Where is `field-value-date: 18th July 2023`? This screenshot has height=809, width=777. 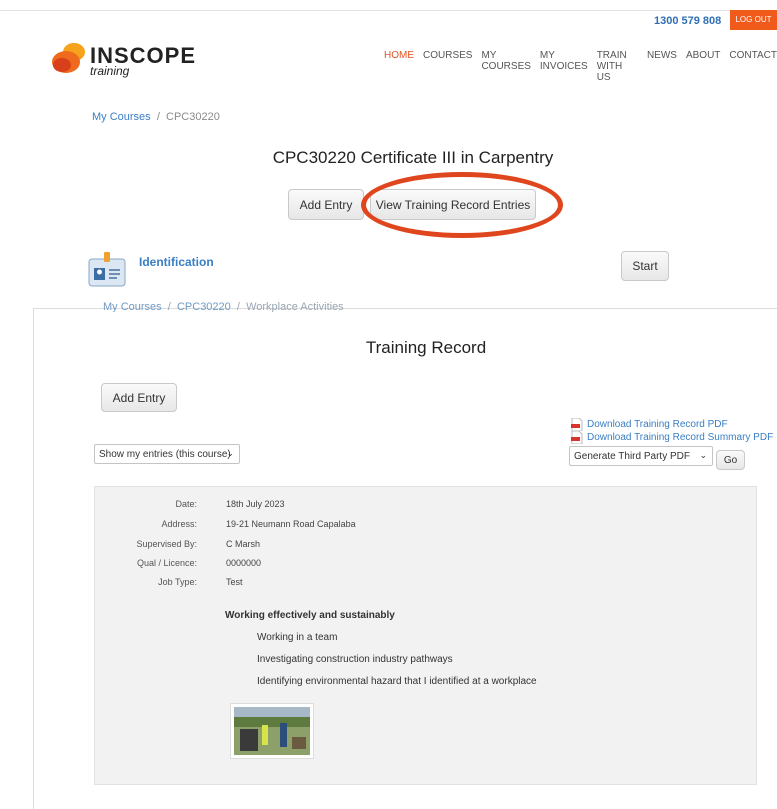
field-value-date: 18th July 2023 is located at coordinates (255, 504).